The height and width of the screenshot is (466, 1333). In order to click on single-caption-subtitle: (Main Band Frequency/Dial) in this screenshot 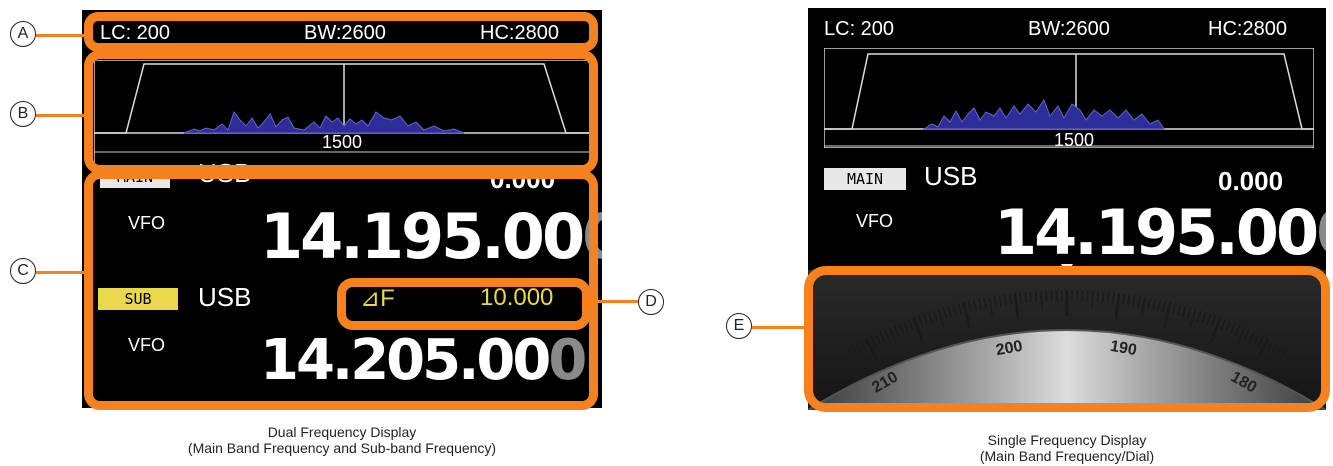, I will do `click(1067, 456)`.